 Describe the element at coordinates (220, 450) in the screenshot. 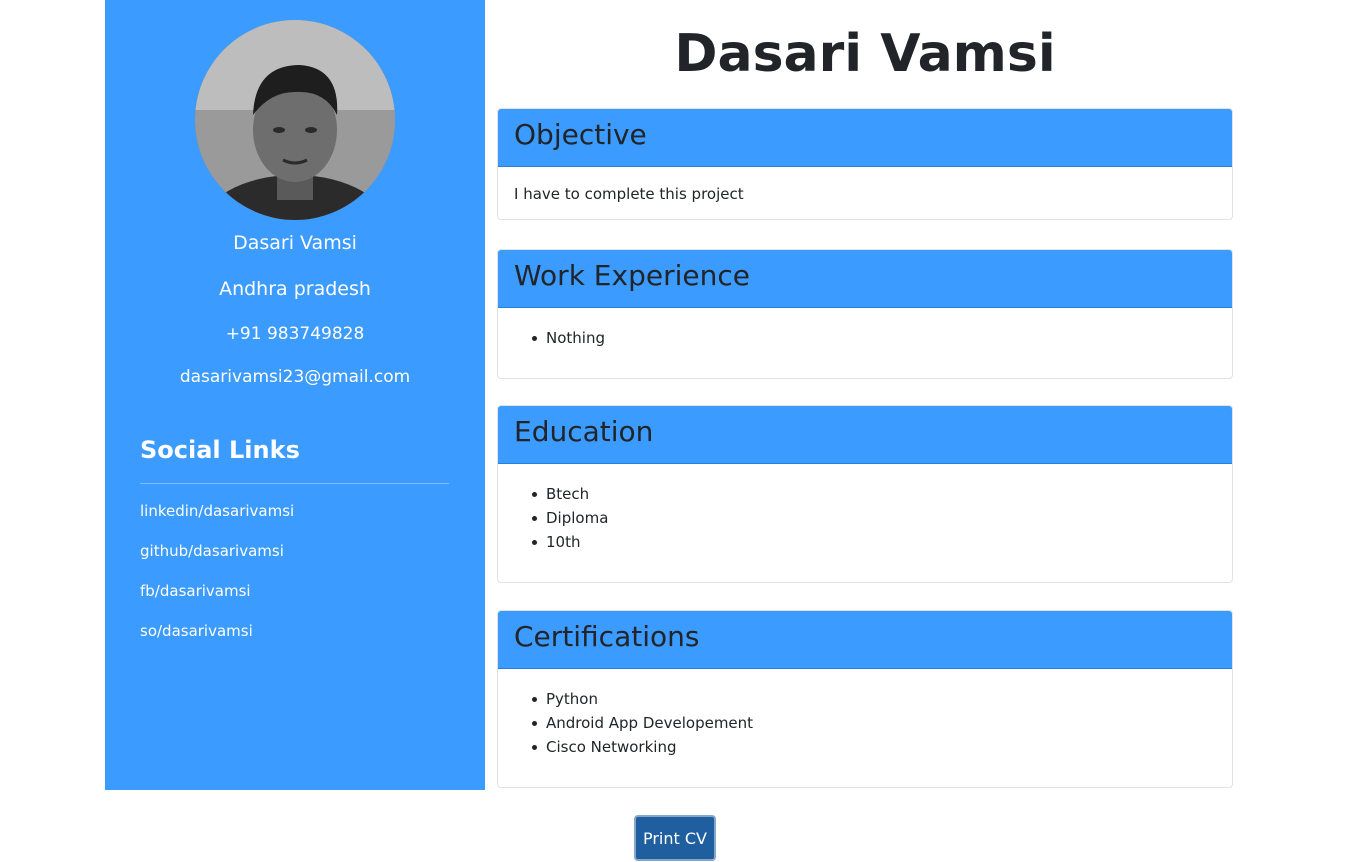

I see `social-links-heading: Social Links` at that location.